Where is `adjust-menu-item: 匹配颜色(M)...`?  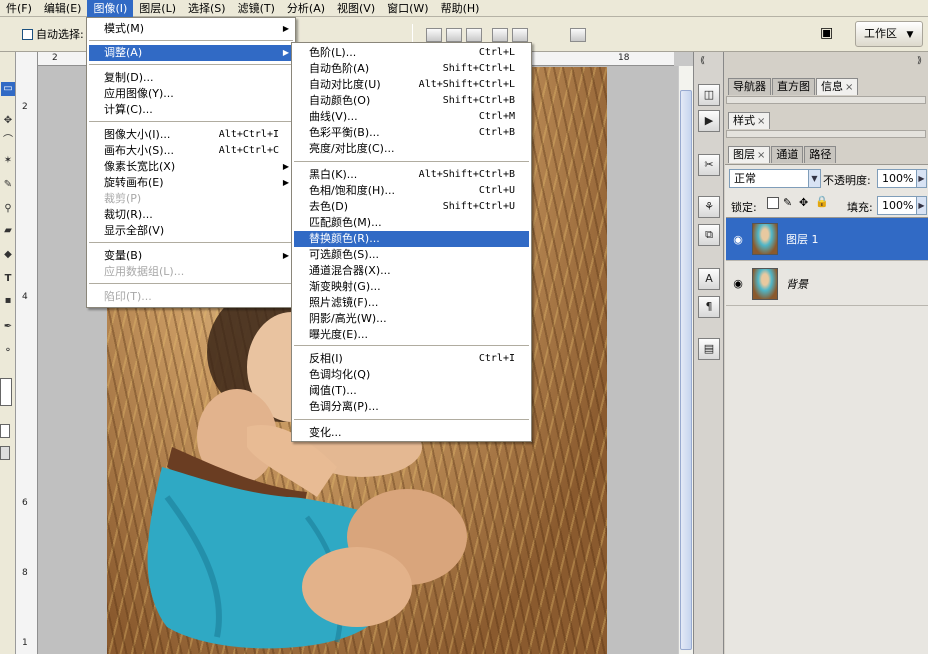 adjust-menu-item: 匹配颜色(M)... is located at coordinates (411, 223).